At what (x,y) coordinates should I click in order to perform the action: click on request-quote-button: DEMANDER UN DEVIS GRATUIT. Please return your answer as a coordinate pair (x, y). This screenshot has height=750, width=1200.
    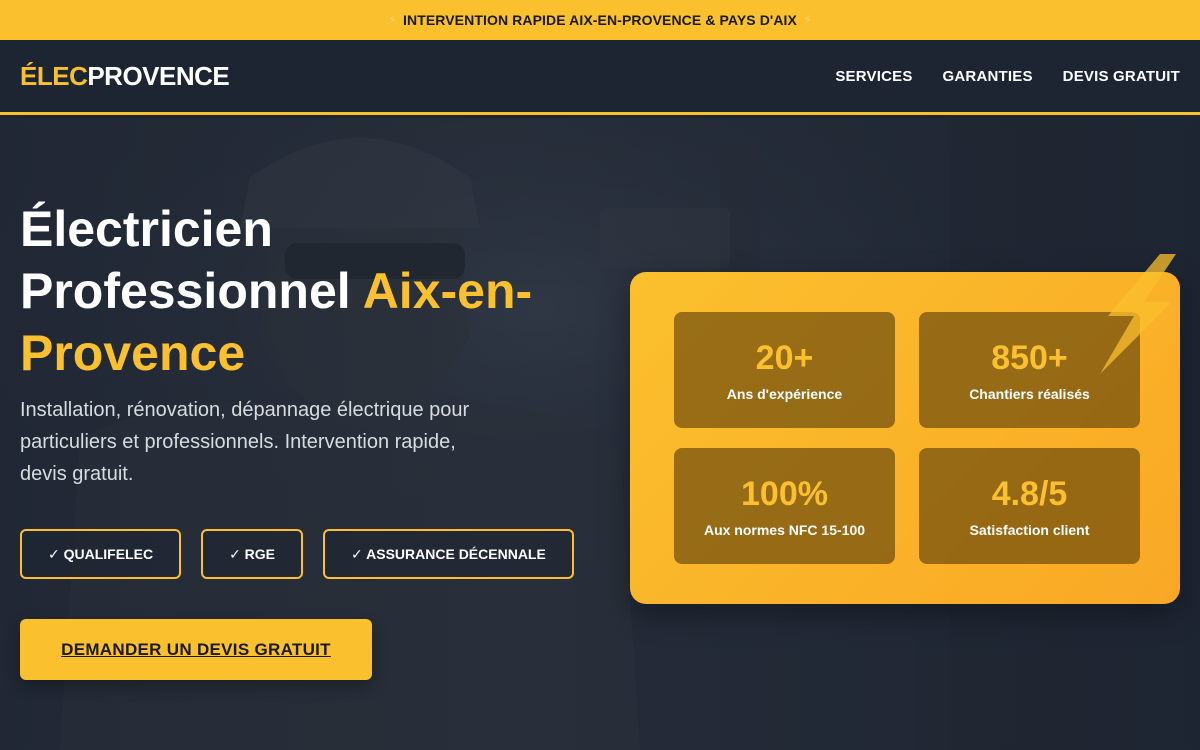
    Looking at the image, I should click on (196, 649).